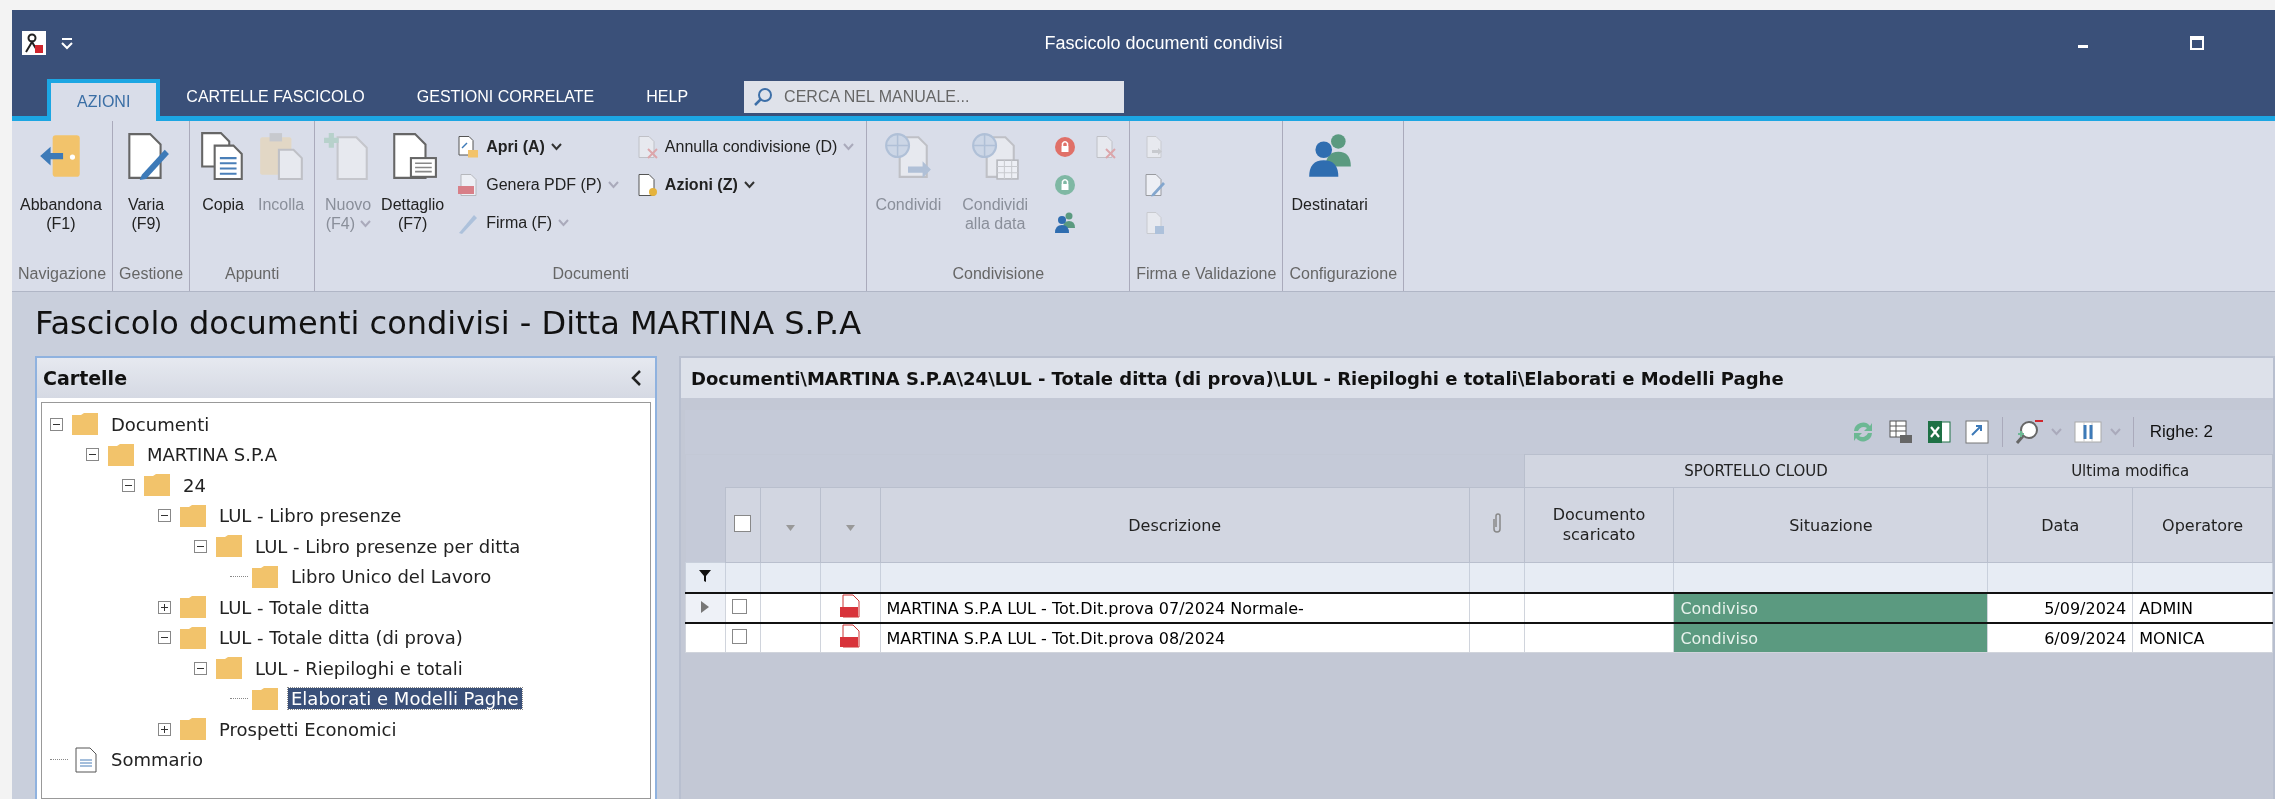 Image resolution: width=2275 pixels, height=799 pixels. What do you see at coordinates (1599, 525) in the screenshot?
I see `column-header: Documento scaricato` at bounding box center [1599, 525].